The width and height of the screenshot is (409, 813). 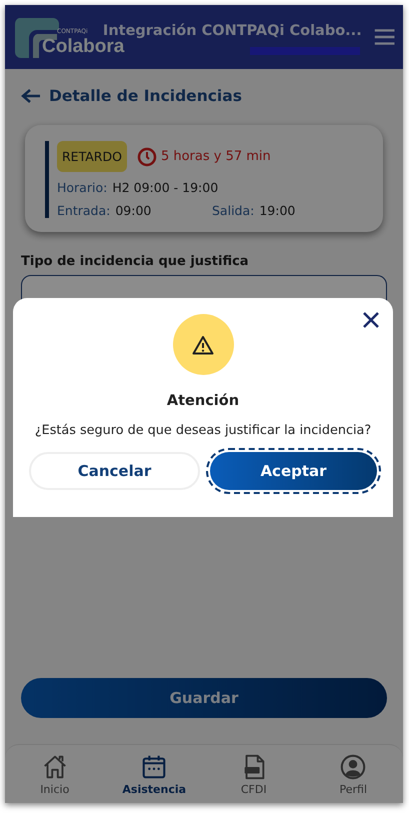 What do you see at coordinates (233, 210) in the screenshot?
I see `exit-label: Salida:` at bounding box center [233, 210].